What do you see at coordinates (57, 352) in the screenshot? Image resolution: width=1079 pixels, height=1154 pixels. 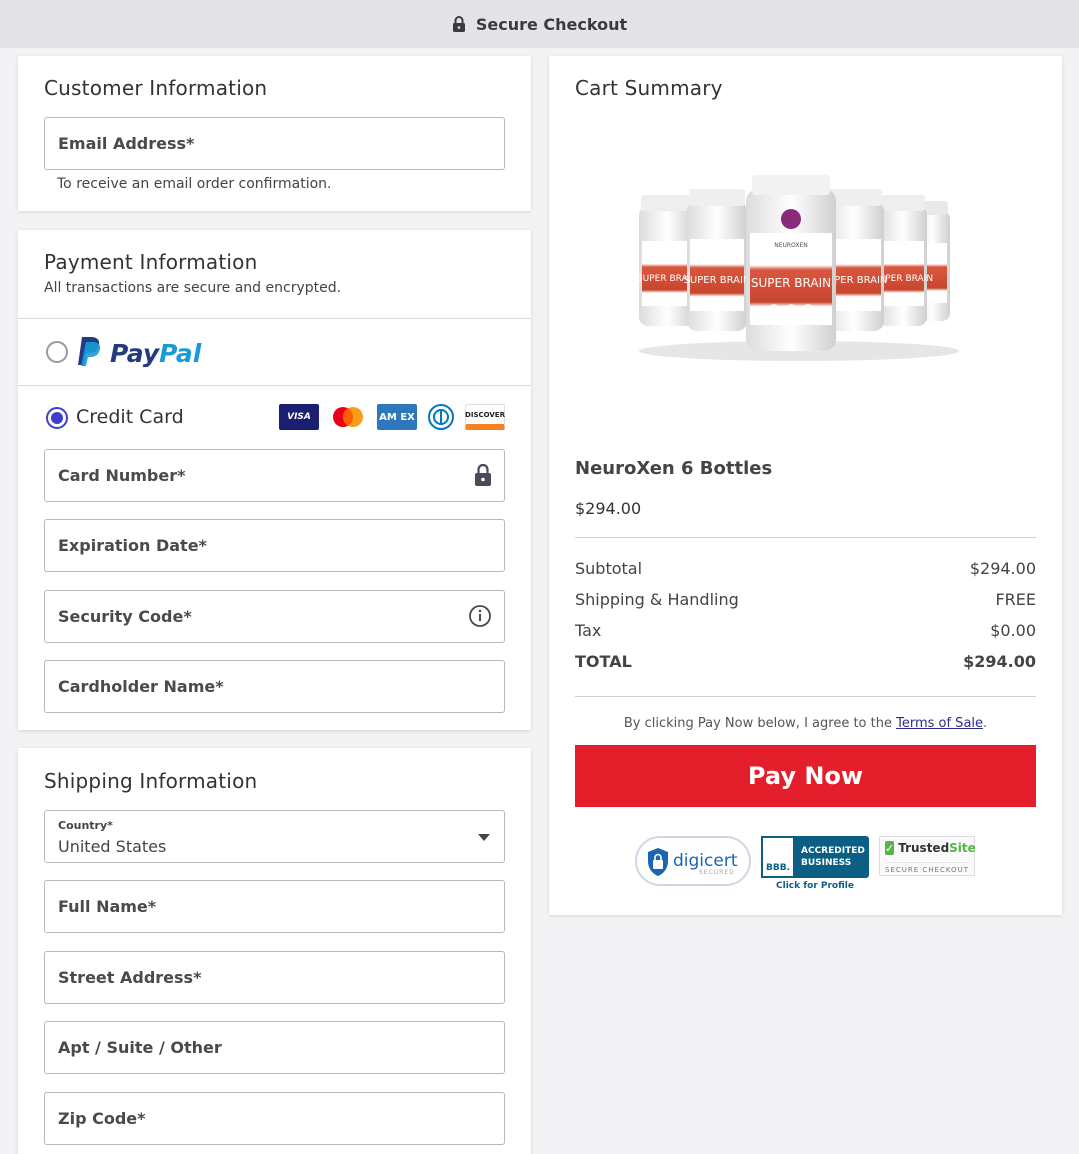 I see `paypal-radio` at bounding box center [57, 352].